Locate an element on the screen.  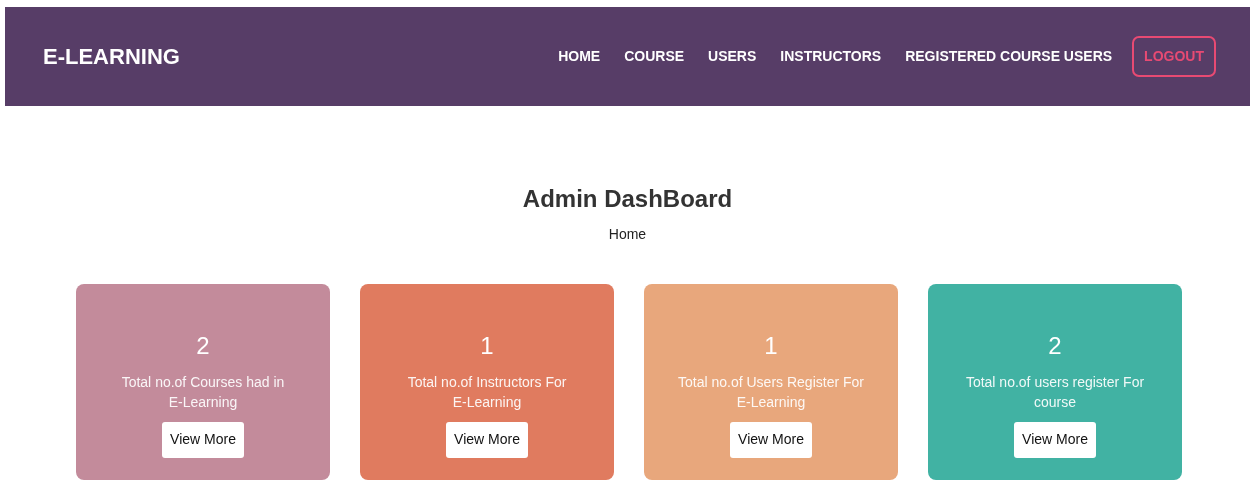
nav-link: REGISTERED COURSE USERS is located at coordinates (1009, 56).